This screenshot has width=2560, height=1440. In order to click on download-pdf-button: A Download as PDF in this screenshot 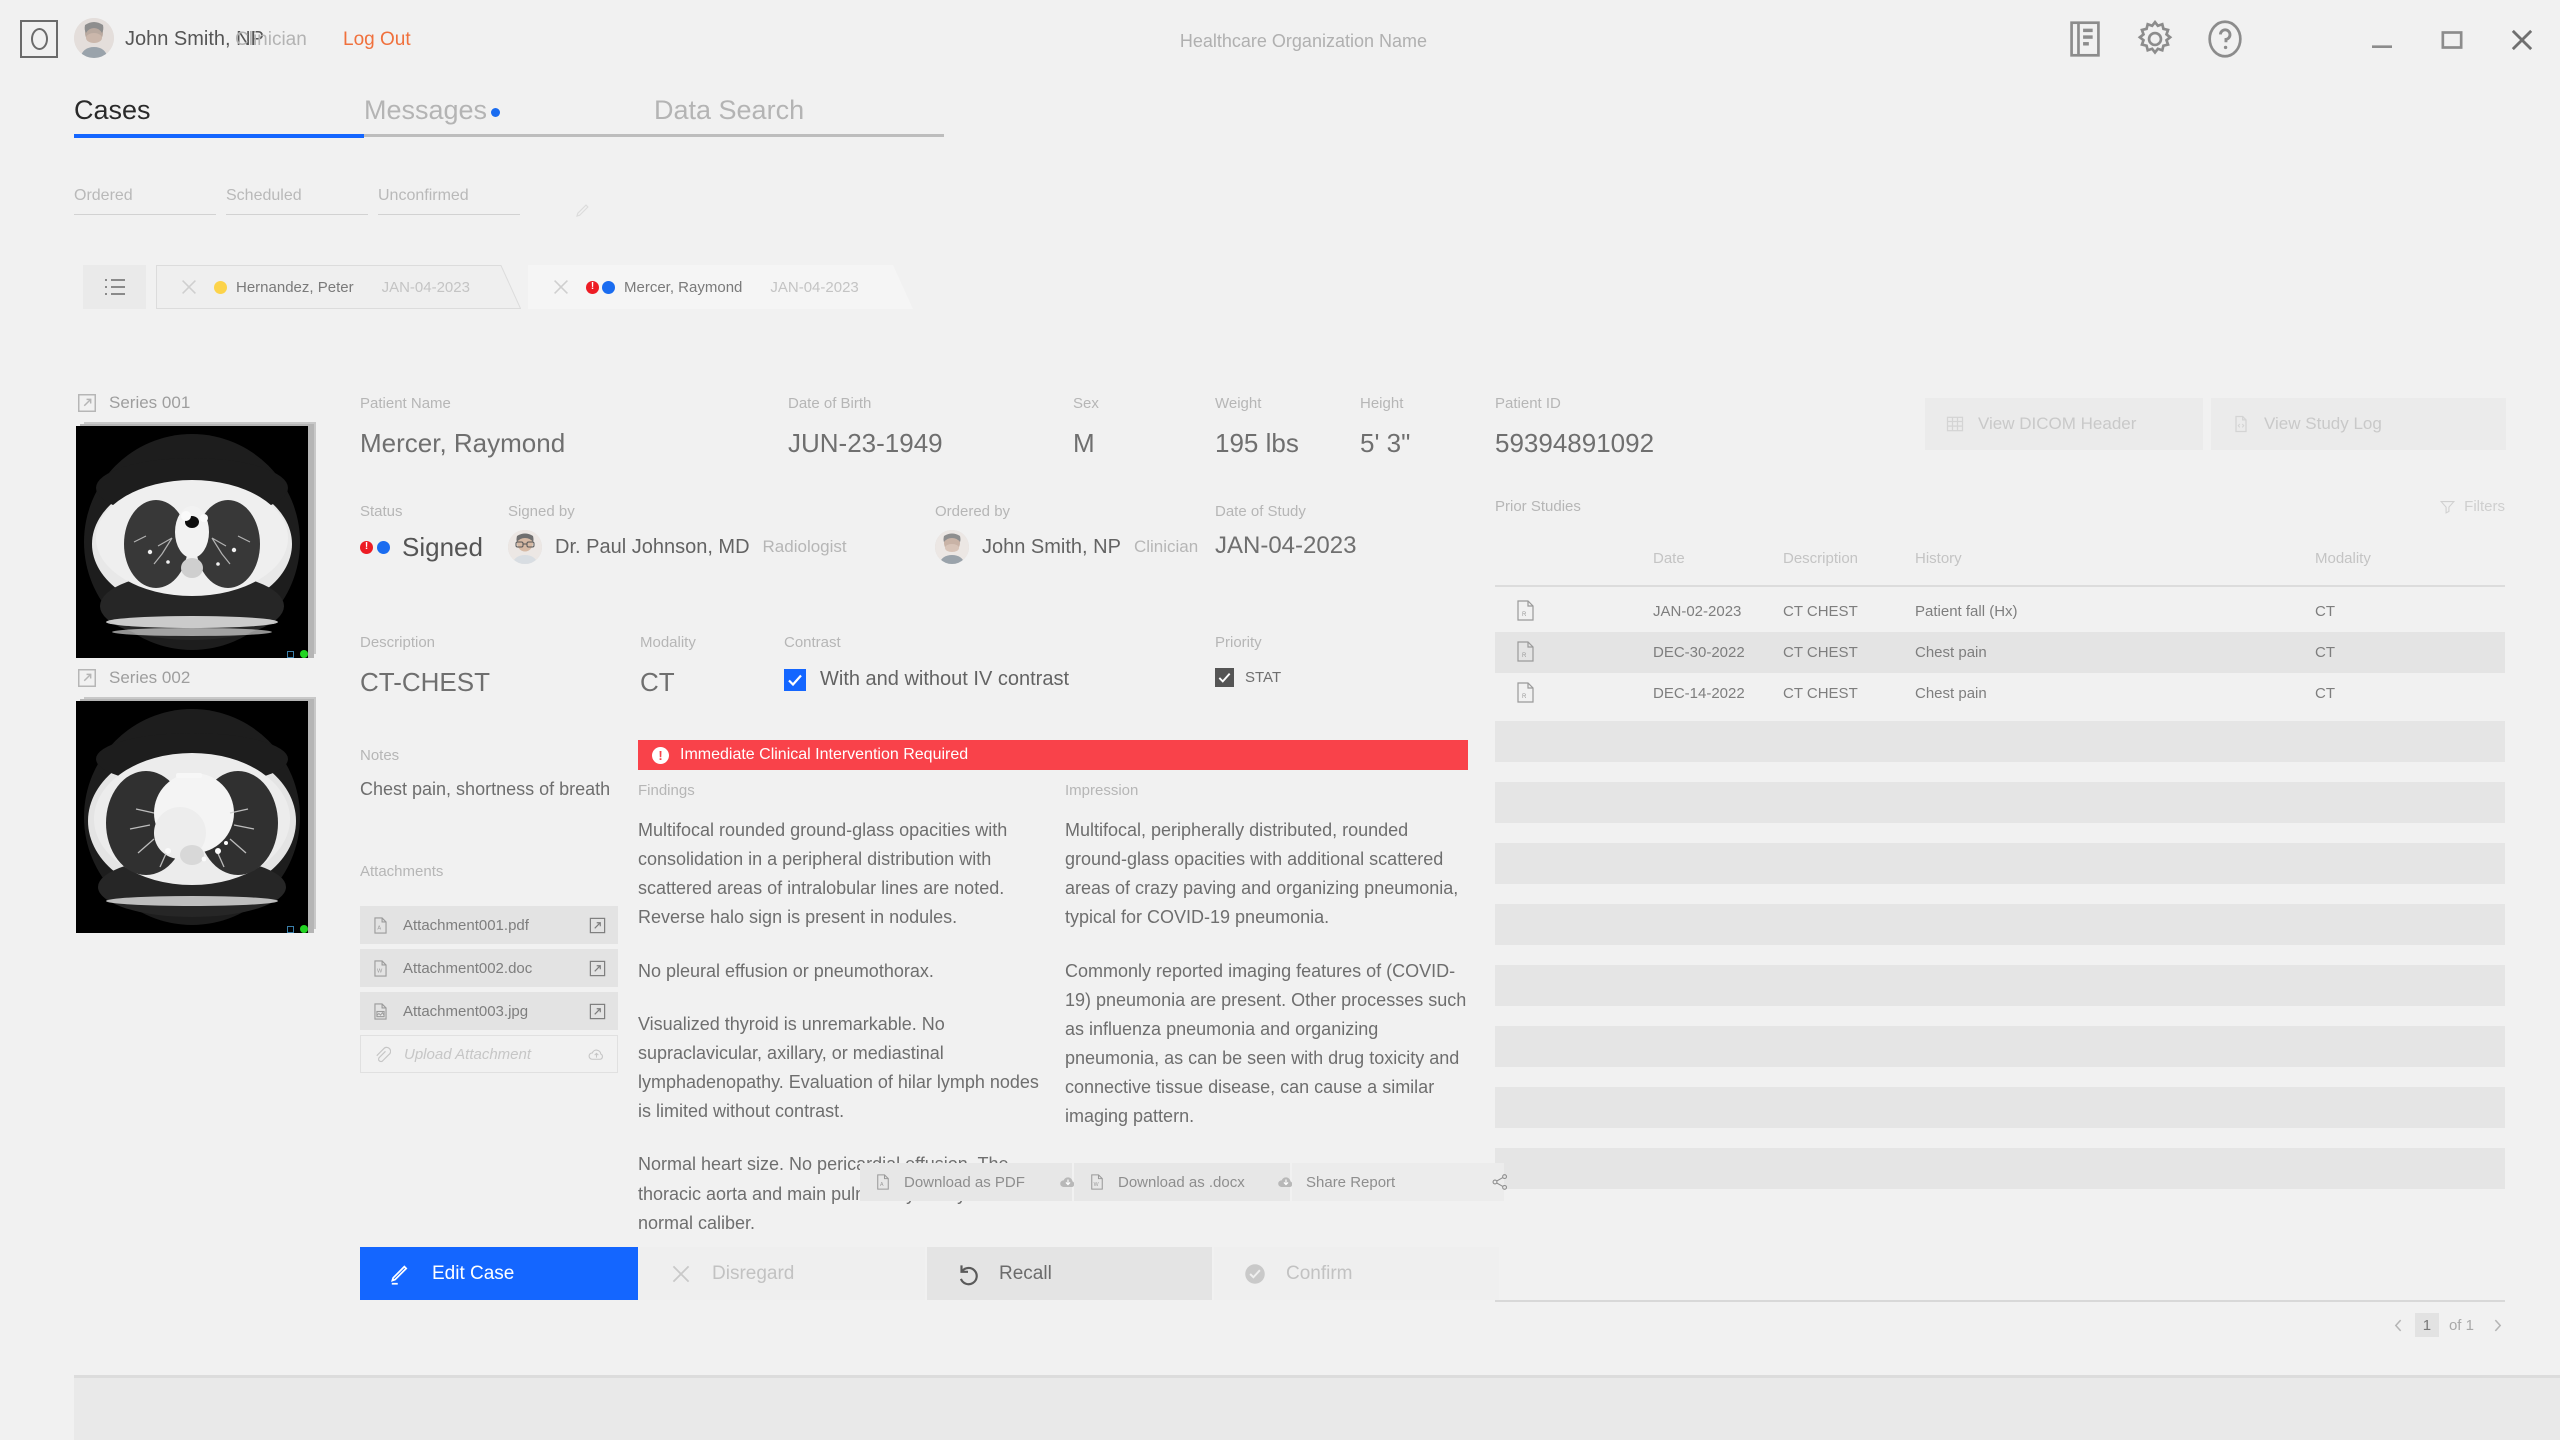, I will do `click(967, 1182)`.